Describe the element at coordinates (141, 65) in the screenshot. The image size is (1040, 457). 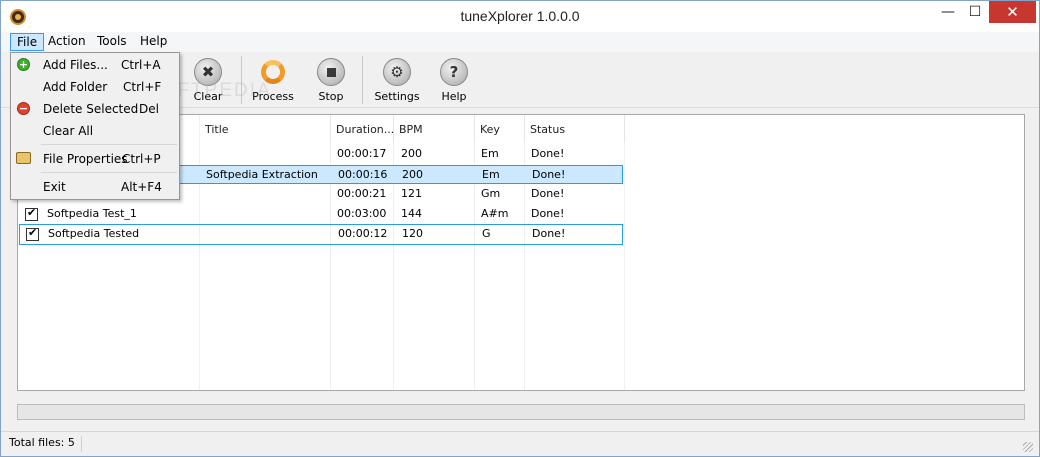
I see `menu-item-shortcut: Ctrl+A` at that location.